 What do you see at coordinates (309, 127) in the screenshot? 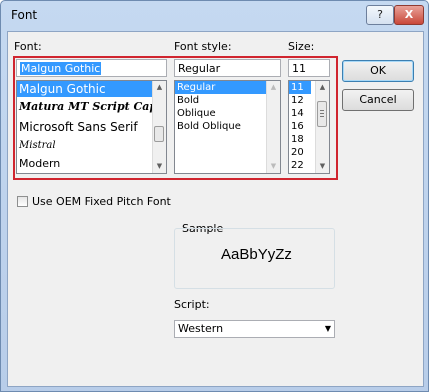
I see `size-list: 11 12 14 16 18 20 22 ▲ ▼` at bounding box center [309, 127].